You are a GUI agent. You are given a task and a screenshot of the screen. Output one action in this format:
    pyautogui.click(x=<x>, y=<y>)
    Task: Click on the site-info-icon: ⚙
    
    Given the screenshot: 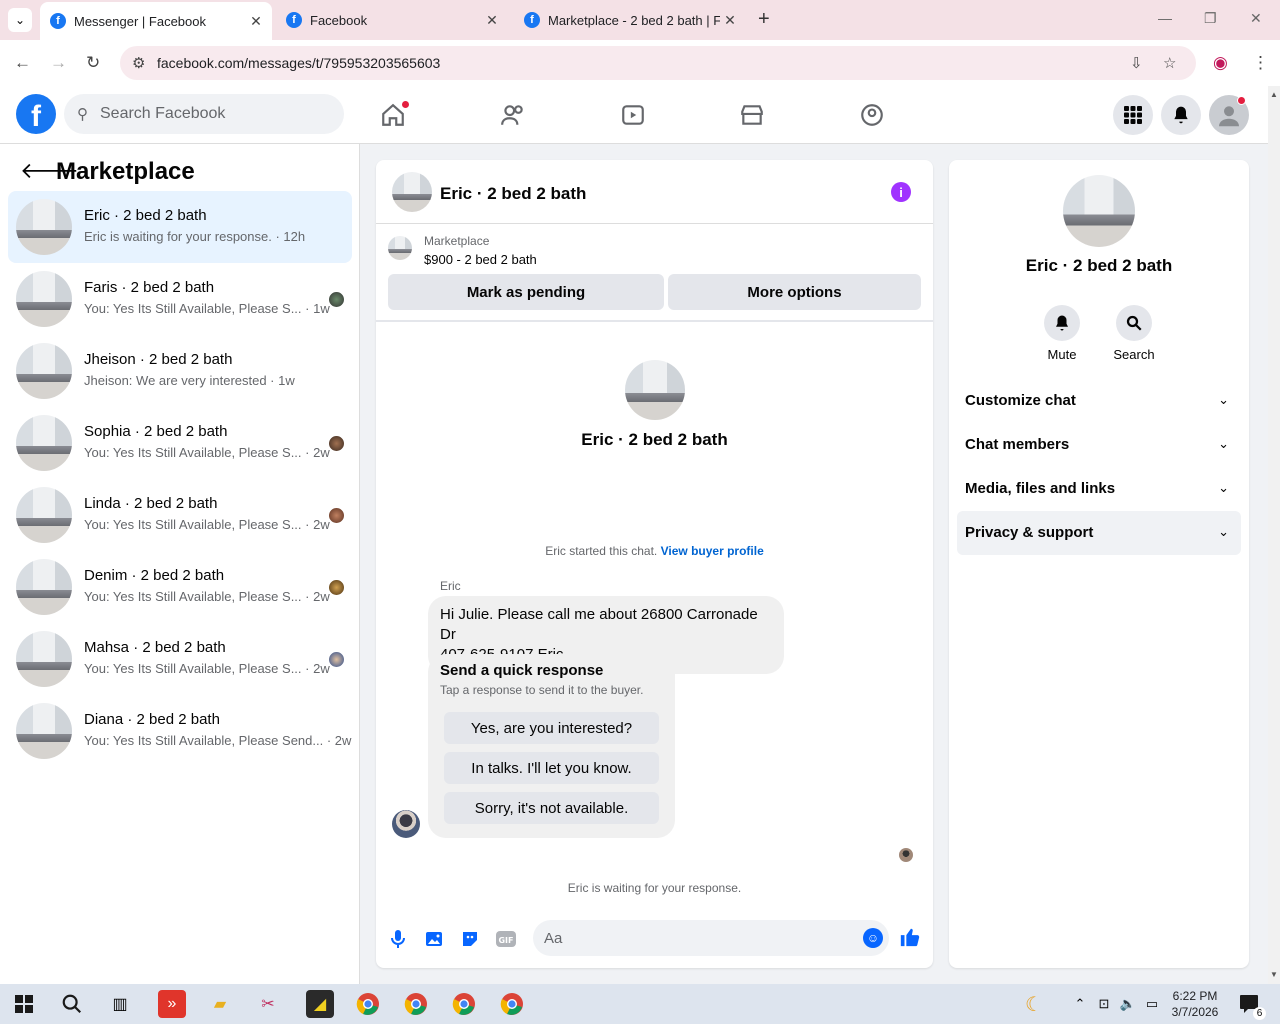 What is the action you would take?
    pyautogui.click(x=138, y=63)
    